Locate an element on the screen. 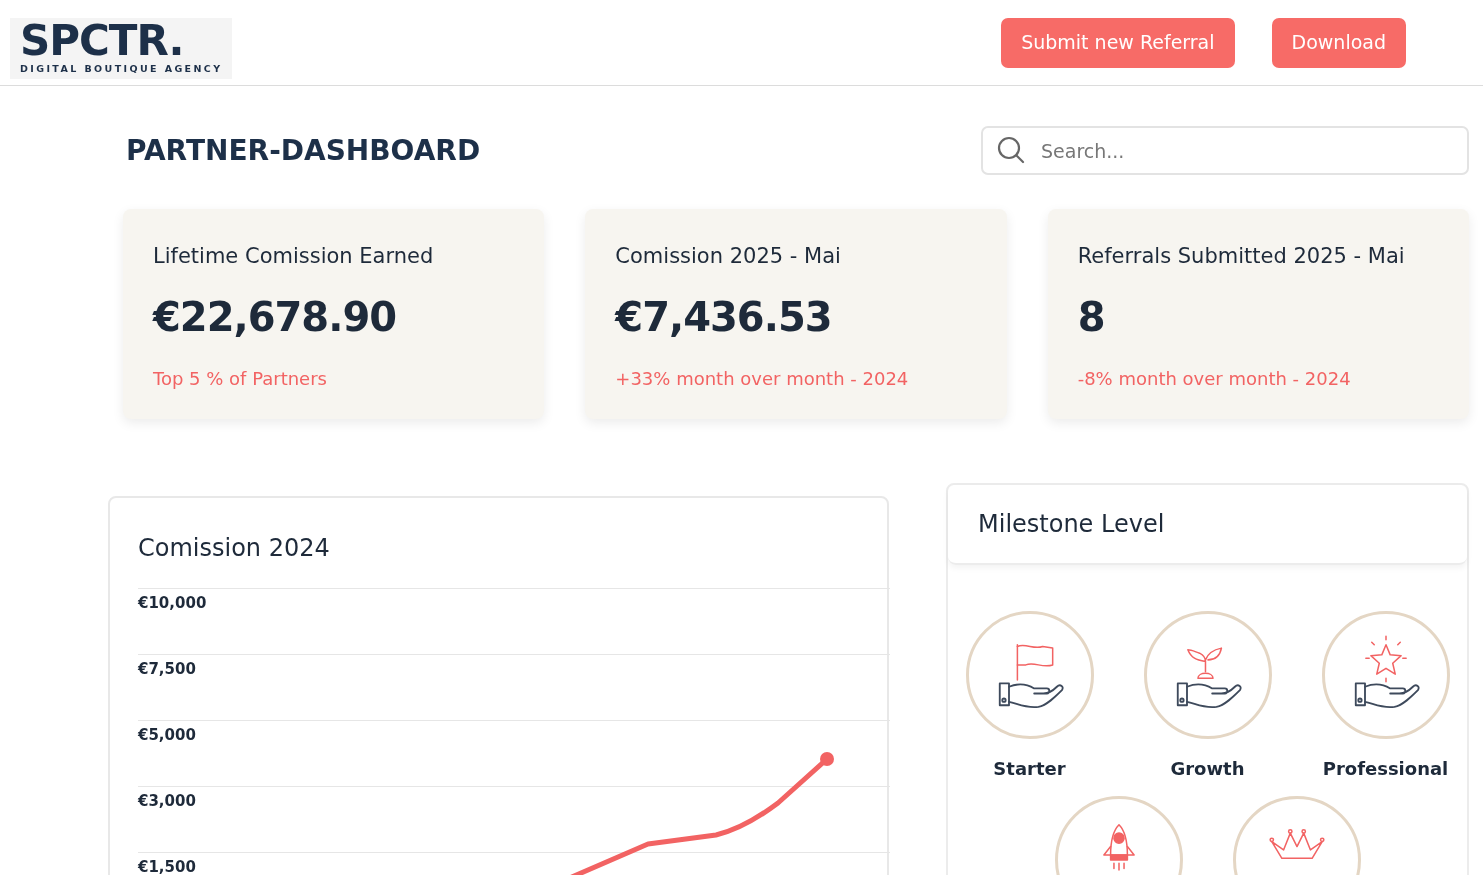  milestone-title: Milestone Level is located at coordinates (1207, 525).